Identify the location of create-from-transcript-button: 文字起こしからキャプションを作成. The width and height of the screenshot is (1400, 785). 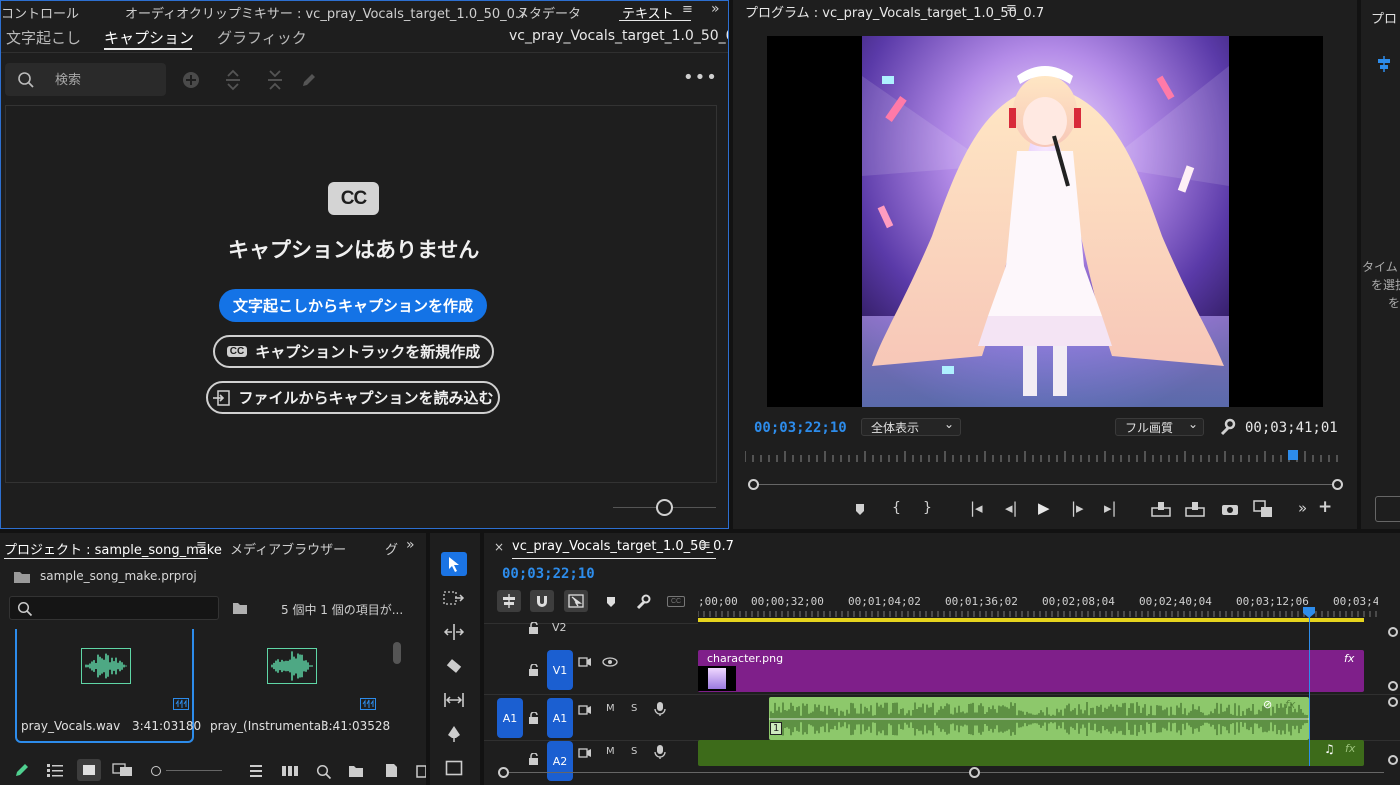
(353, 305).